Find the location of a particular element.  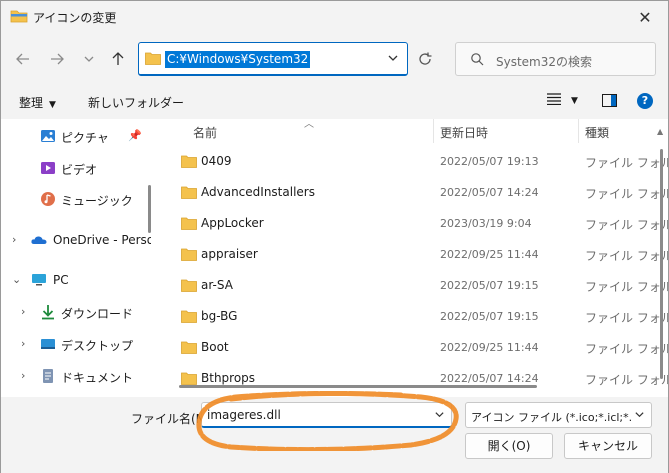

file-name: 0409 is located at coordinates (216, 161).